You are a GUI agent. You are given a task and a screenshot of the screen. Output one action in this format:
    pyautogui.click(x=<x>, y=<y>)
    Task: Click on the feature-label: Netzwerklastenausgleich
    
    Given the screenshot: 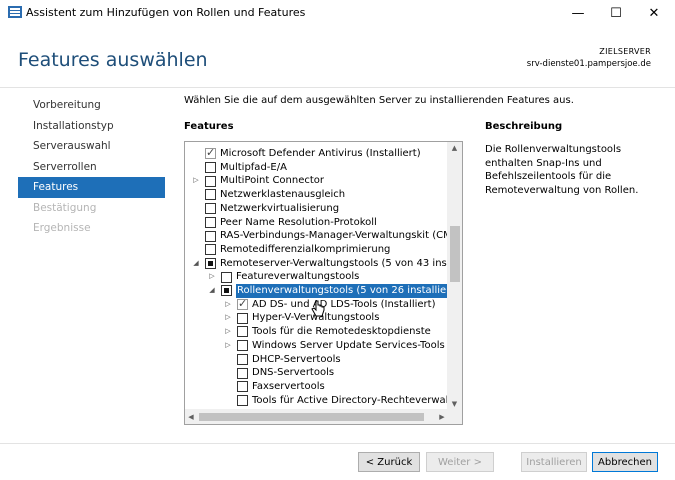 What is the action you would take?
    pyautogui.click(x=283, y=195)
    